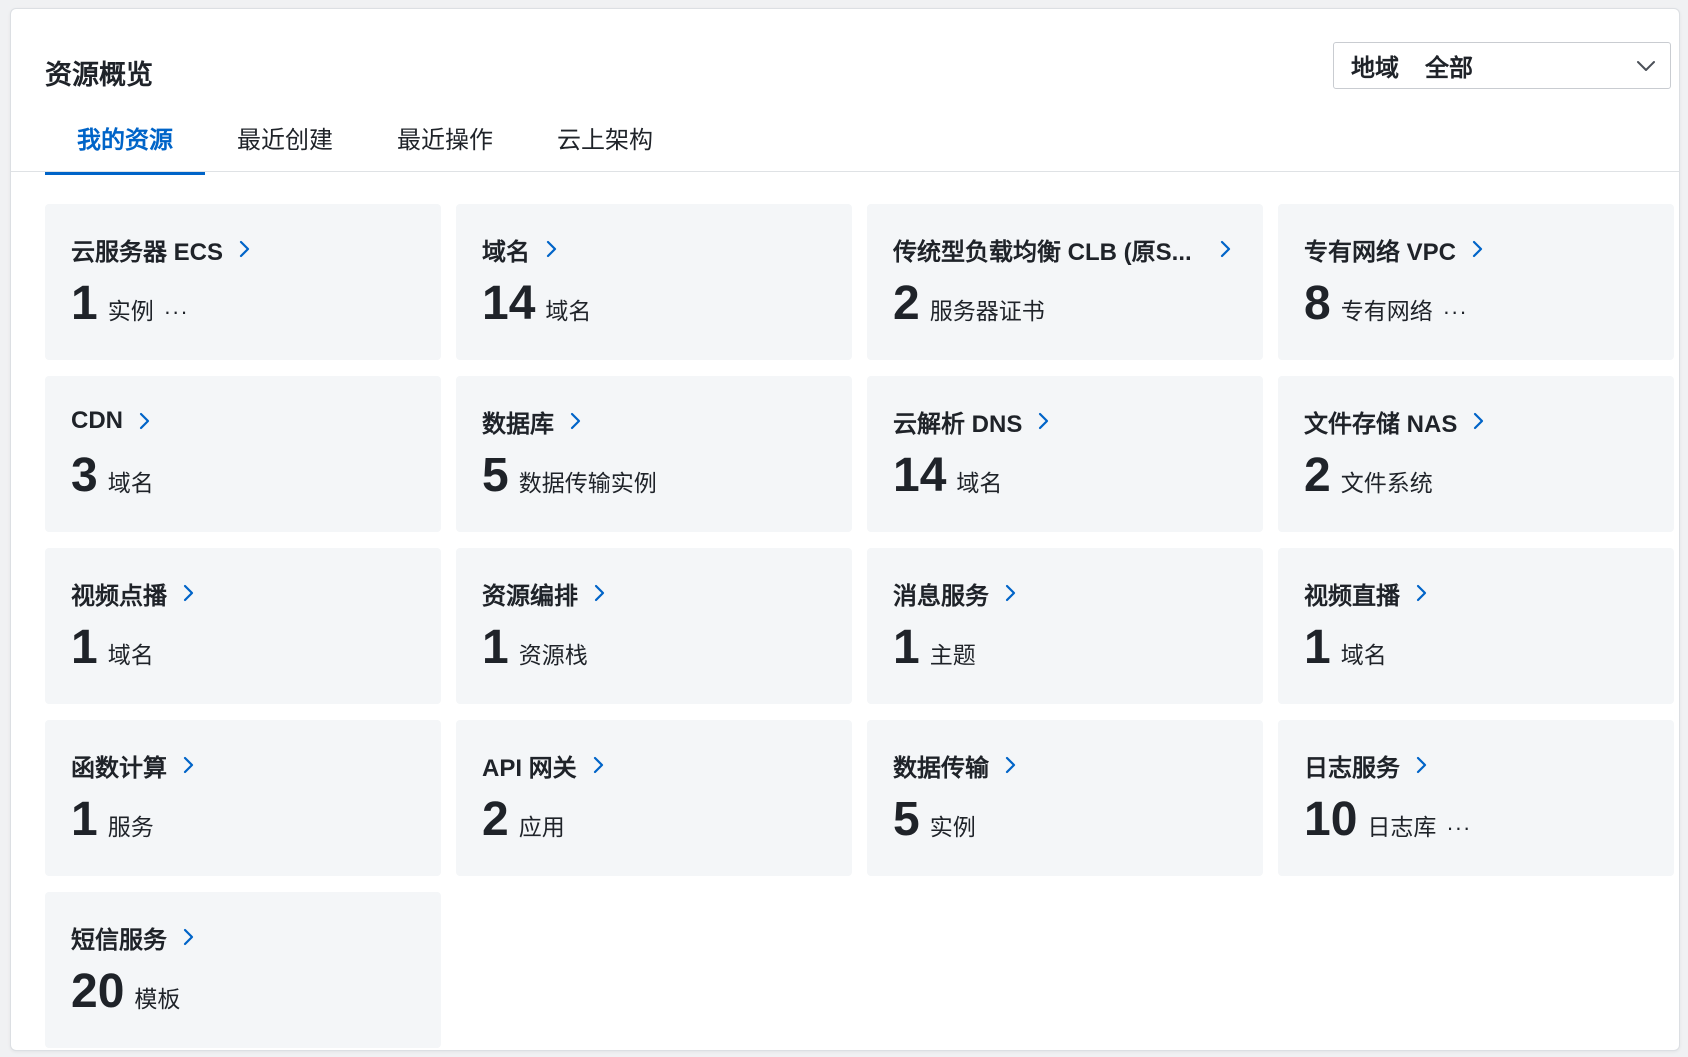  Describe the element at coordinates (605, 144) in the screenshot. I see `tab-cloud-architecture: 云上架构` at that location.